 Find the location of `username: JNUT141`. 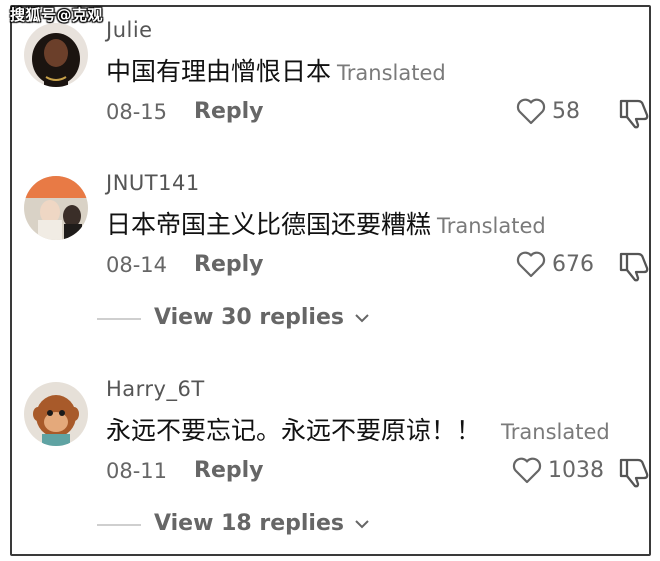

username: JNUT141 is located at coordinates (153, 183).